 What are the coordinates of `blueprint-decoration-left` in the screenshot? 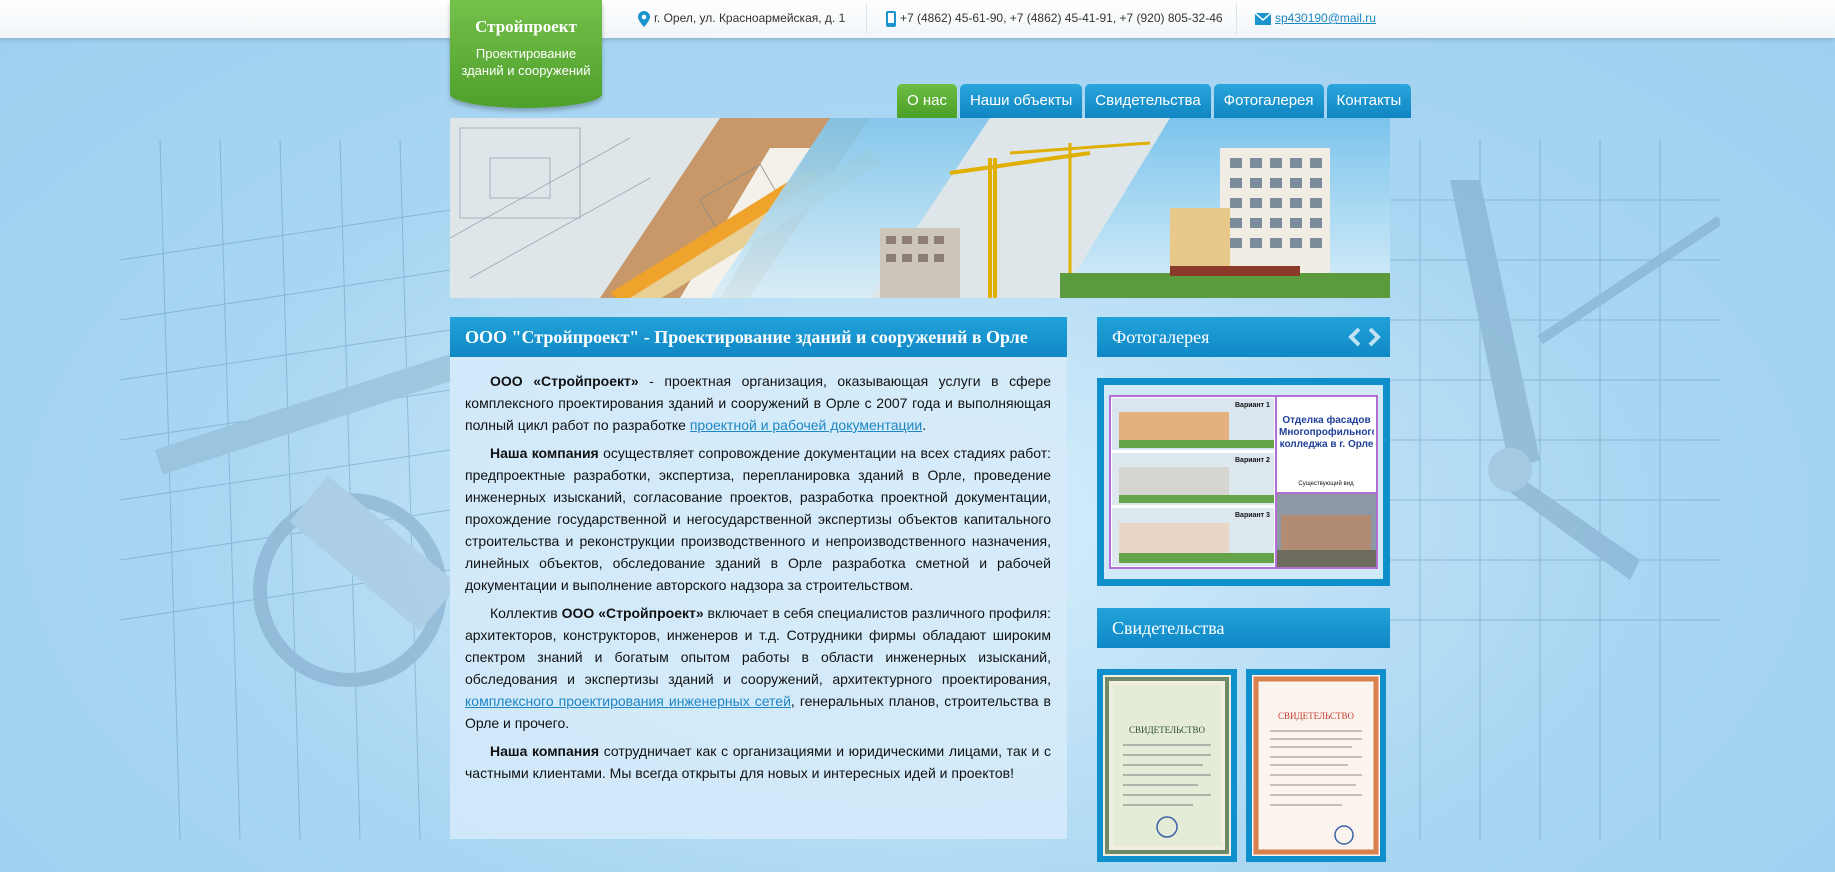 It's located at (285, 490).